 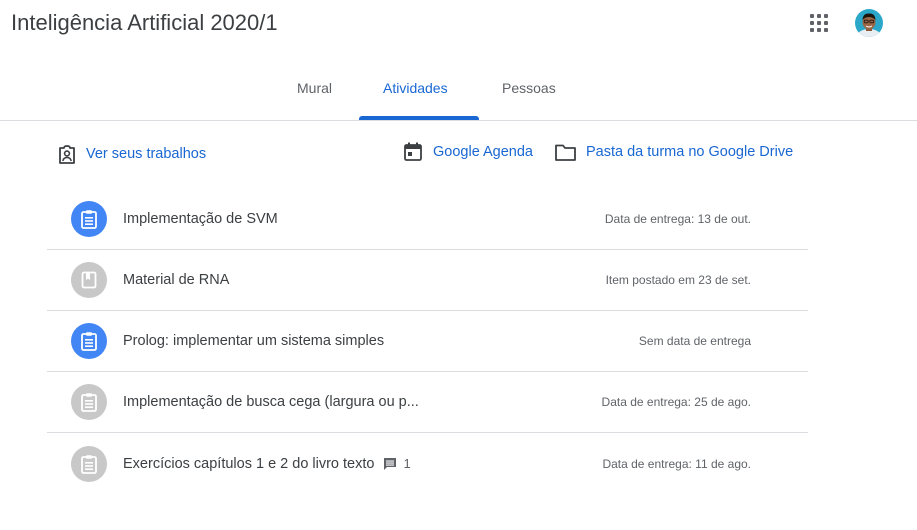 What do you see at coordinates (869, 23) in the screenshot?
I see `avatar` at bounding box center [869, 23].